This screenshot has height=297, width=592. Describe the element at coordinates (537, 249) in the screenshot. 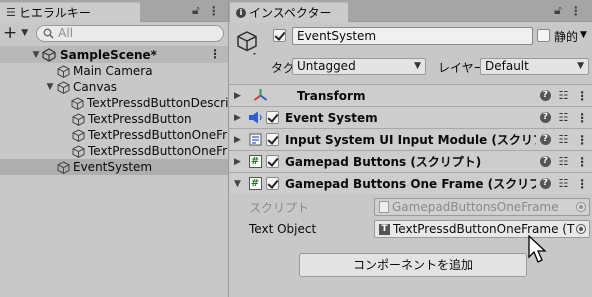

I see `mouse-cursor-icon` at that location.